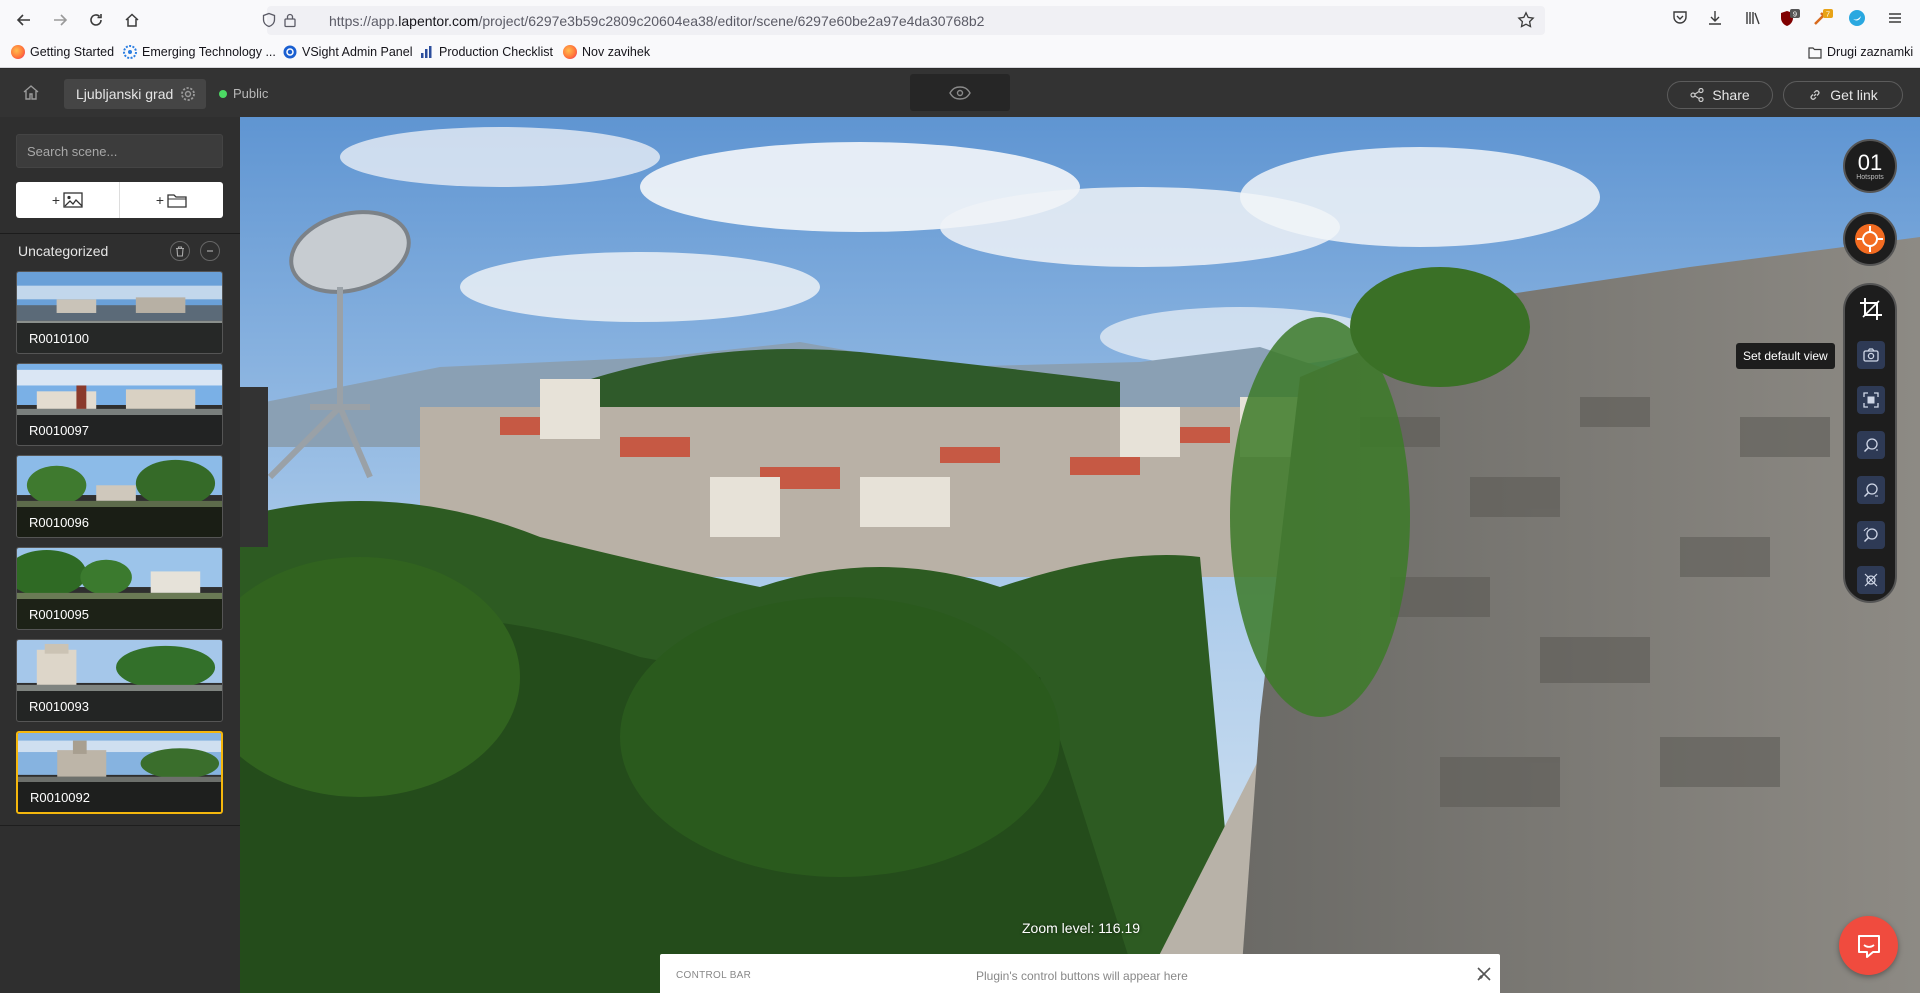 This screenshot has height=993, width=1920. I want to click on close-tools-icon, so click(1484, 974).